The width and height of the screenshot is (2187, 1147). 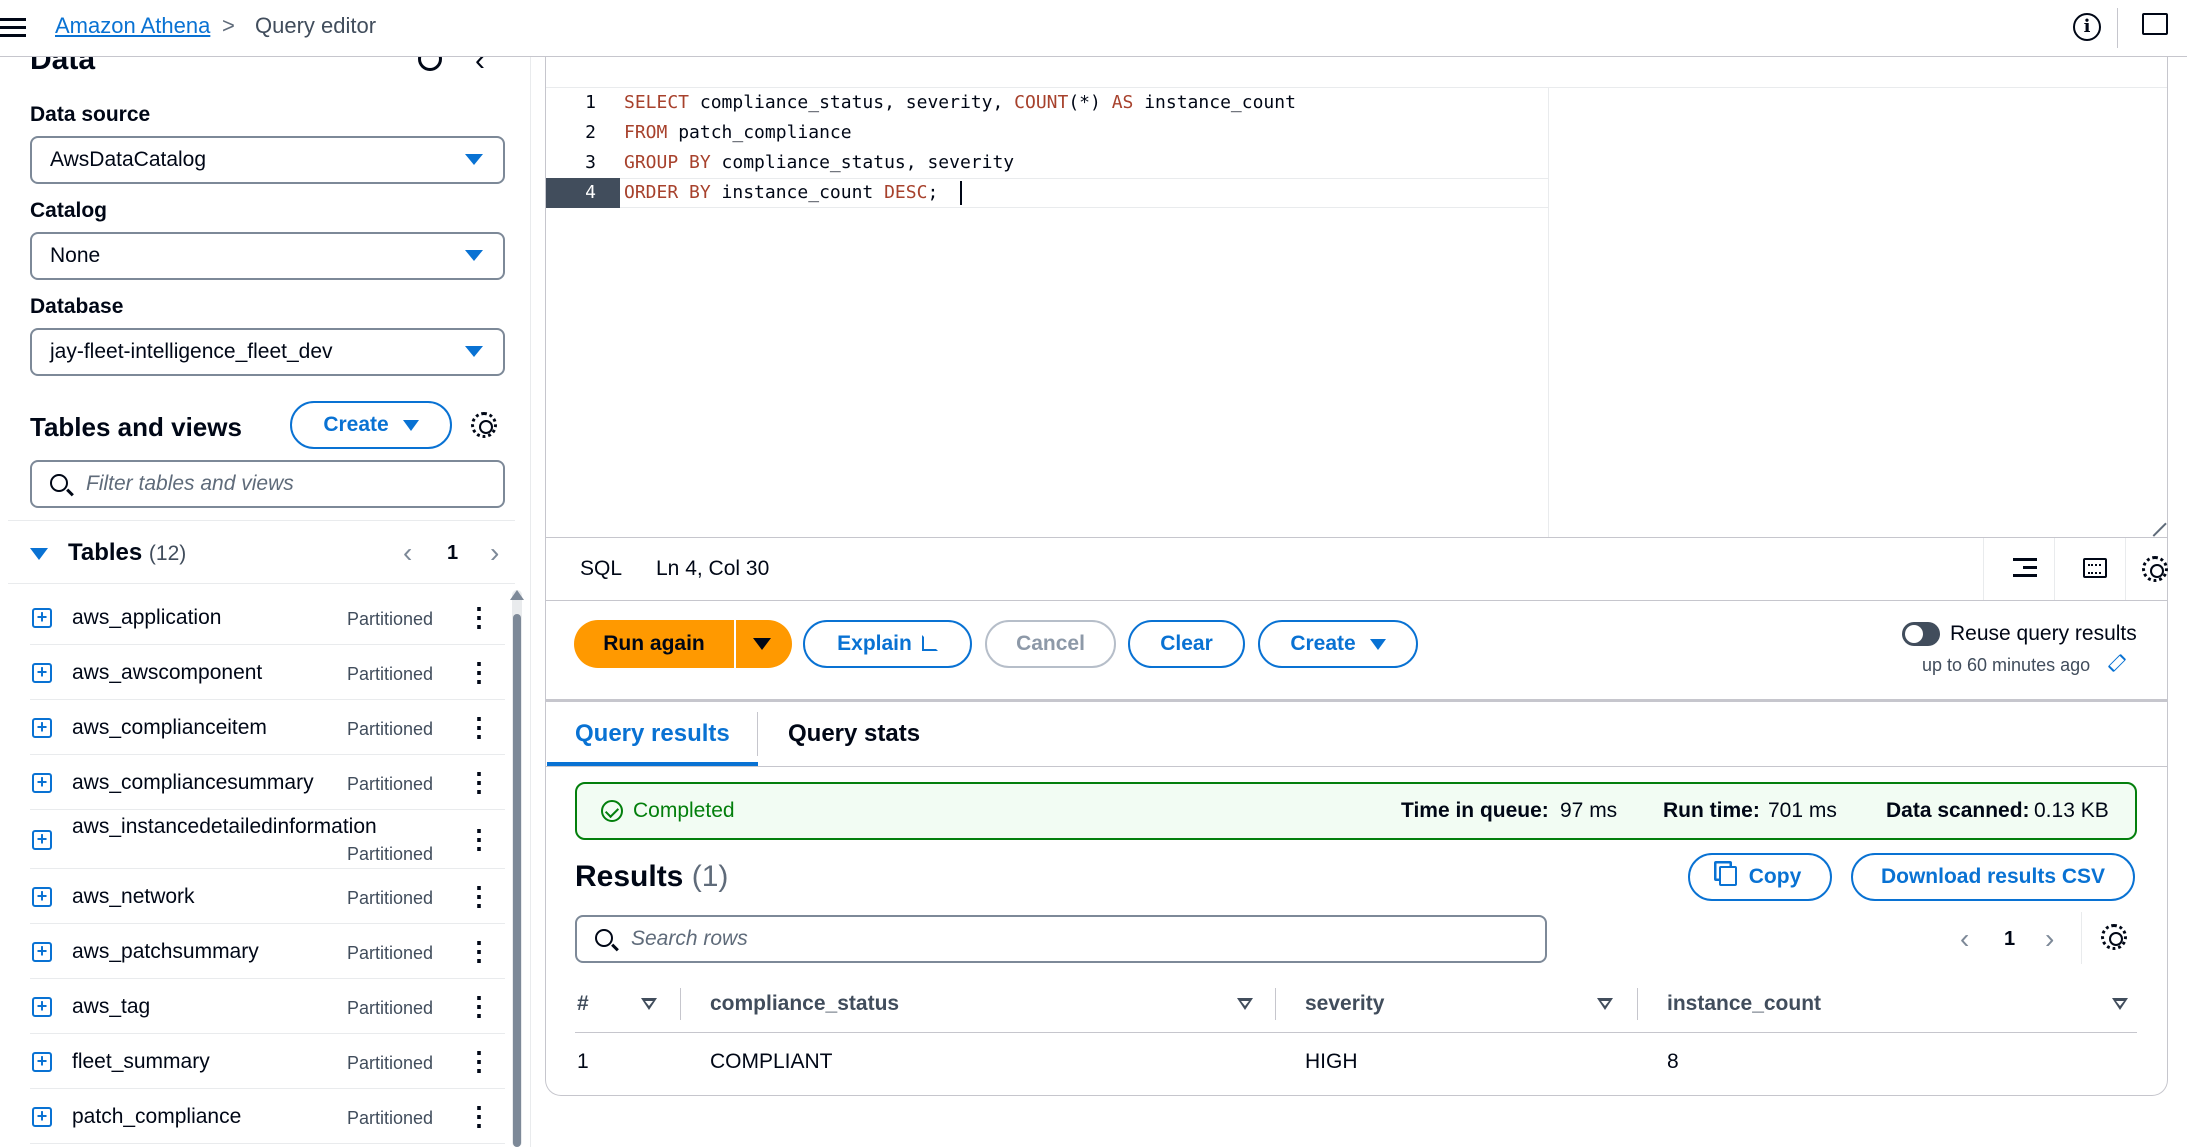 What do you see at coordinates (1921, 634) in the screenshot?
I see `reuse-results-toggle` at bounding box center [1921, 634].